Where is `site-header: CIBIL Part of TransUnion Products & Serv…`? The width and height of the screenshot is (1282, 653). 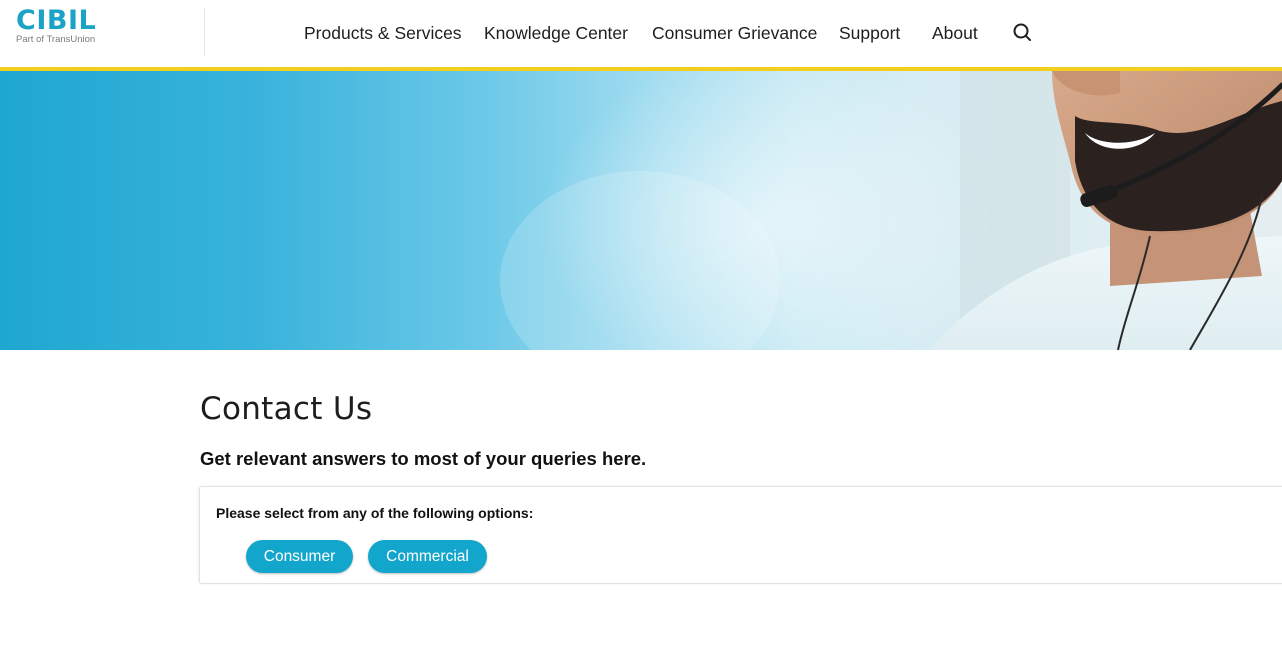 site-header: CIBIL Part of TransUnion Products & Serv… is located at coordinates (641, 33).